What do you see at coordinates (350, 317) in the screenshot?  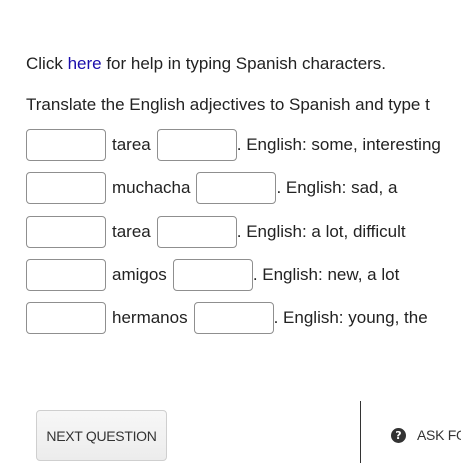 I see `english-hint: . English: young, the` at bounding box center [350, 317].